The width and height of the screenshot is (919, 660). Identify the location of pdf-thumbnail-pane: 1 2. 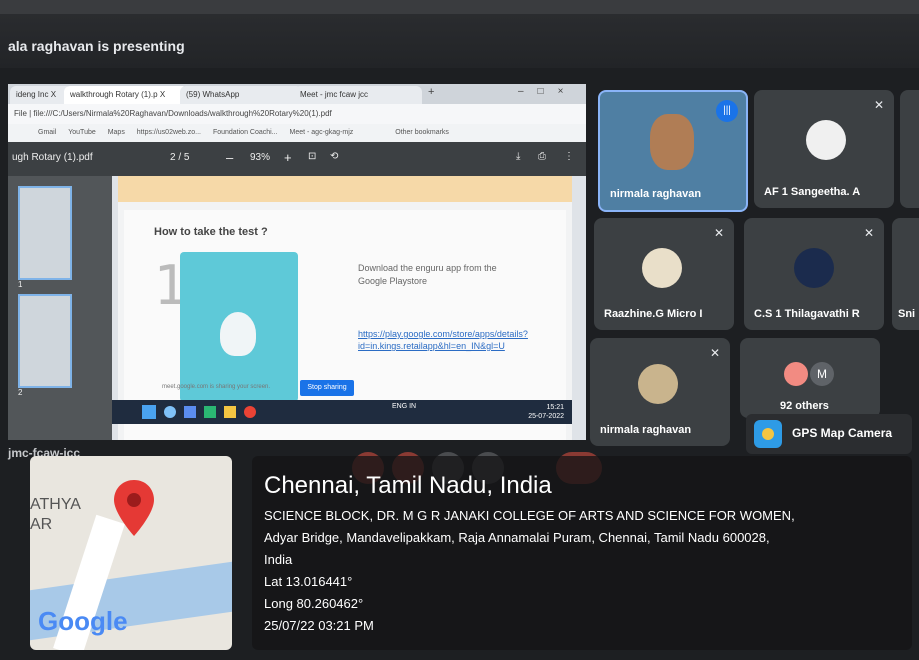
(60, 308).